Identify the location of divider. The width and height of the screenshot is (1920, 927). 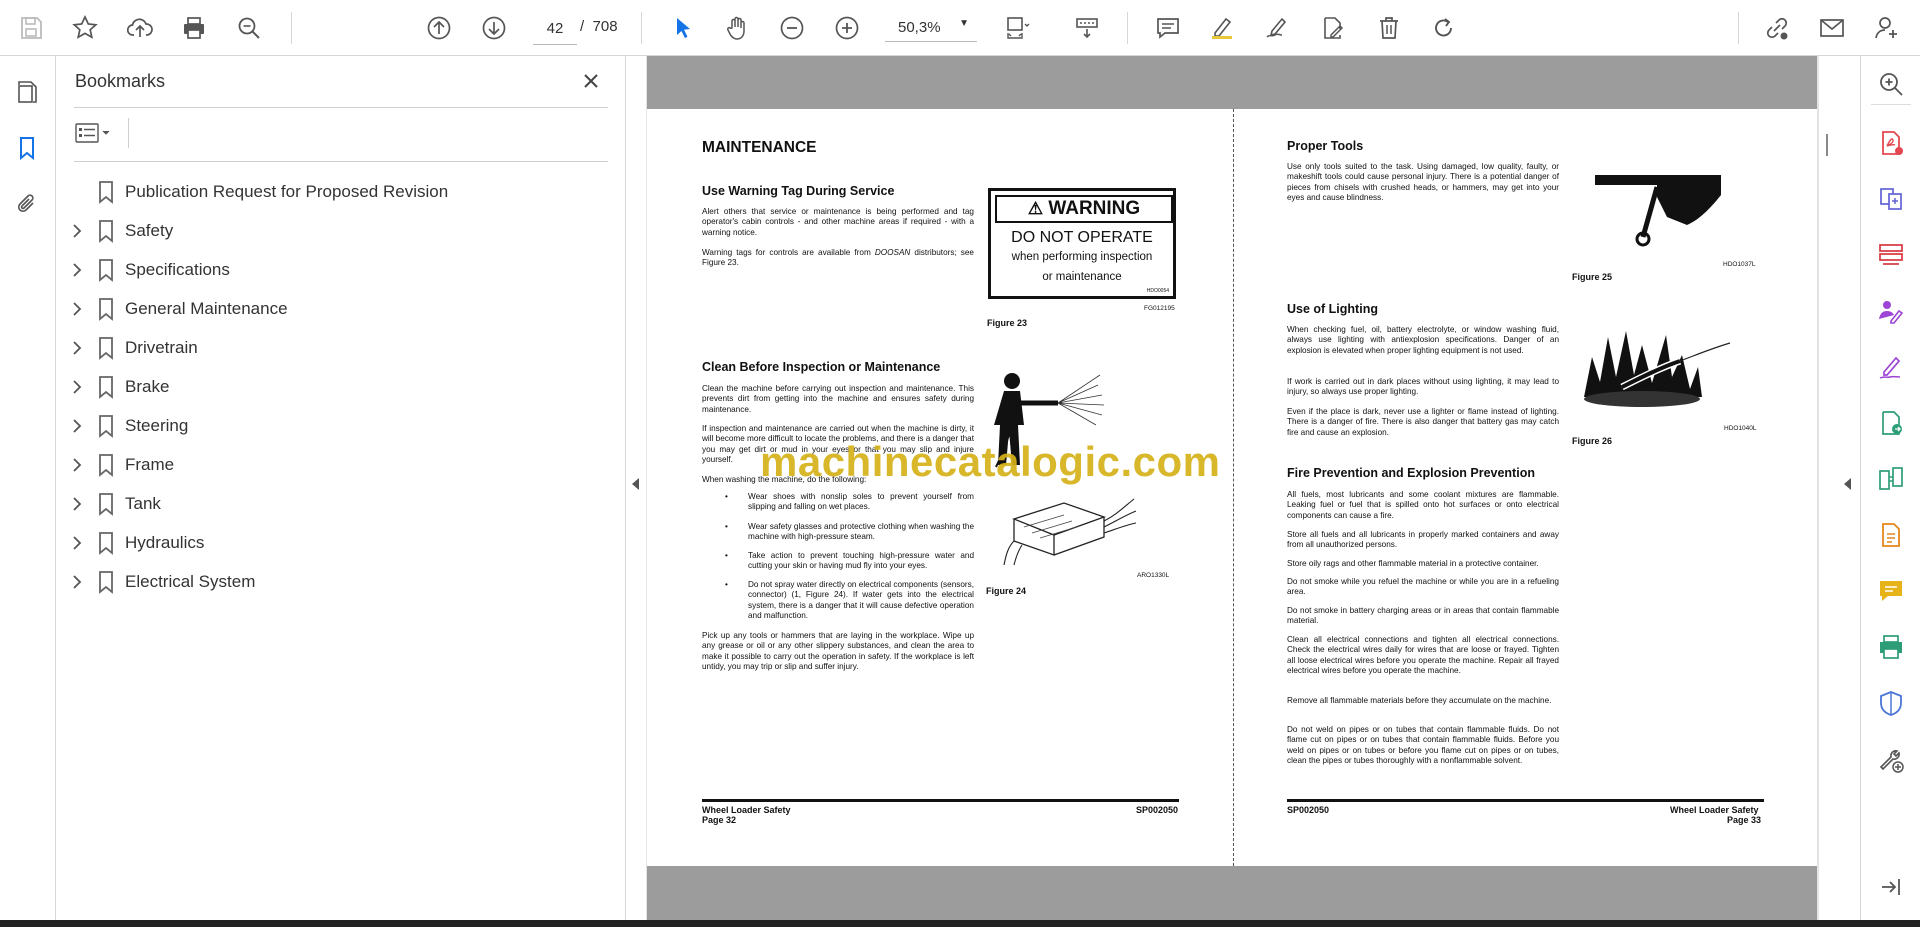
(341, 107).